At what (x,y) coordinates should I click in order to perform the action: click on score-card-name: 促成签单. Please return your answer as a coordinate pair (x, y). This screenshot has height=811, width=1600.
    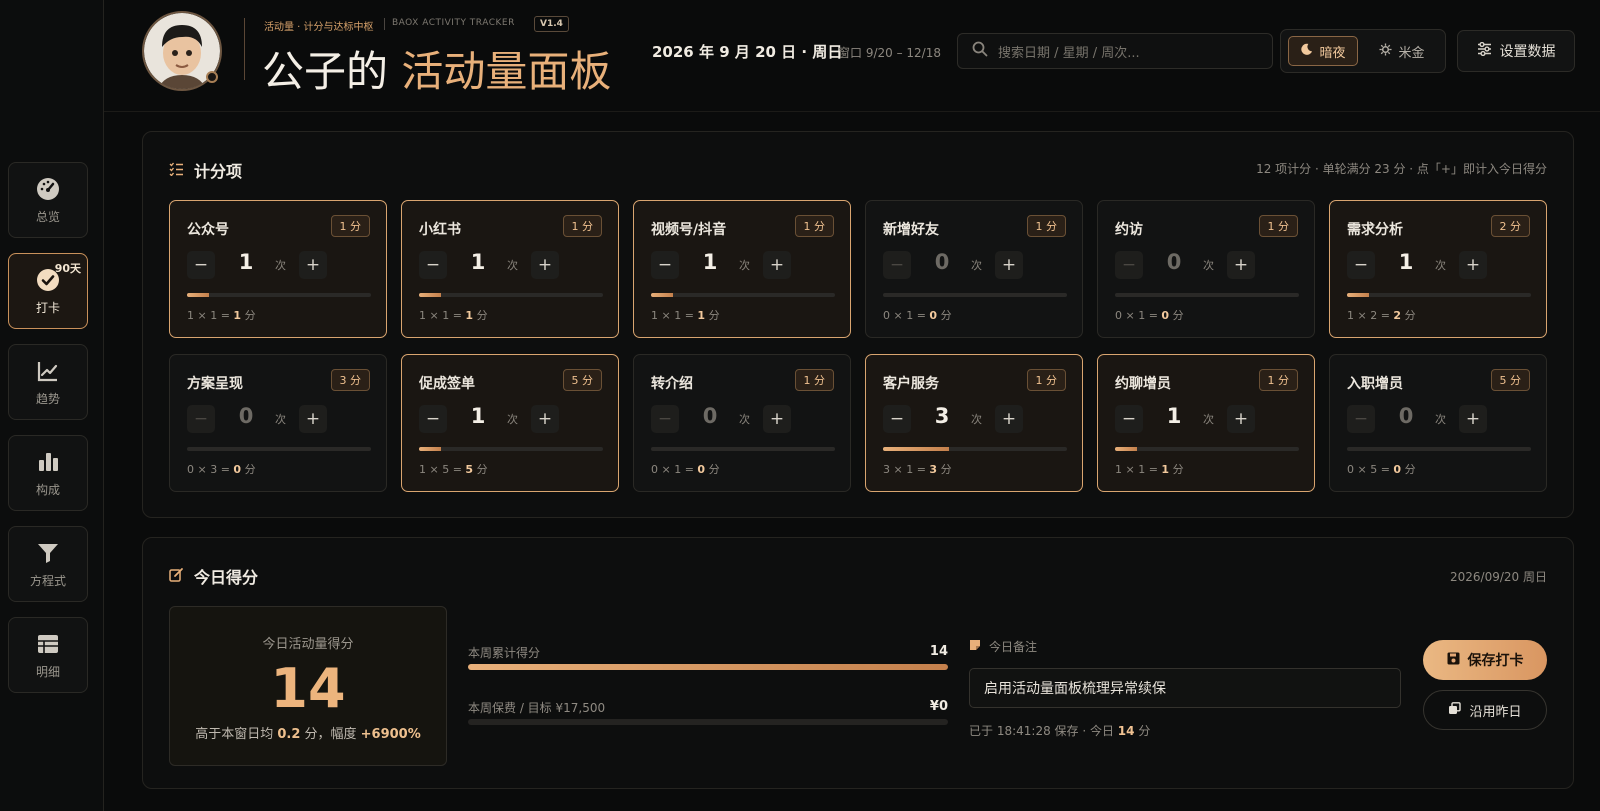
    Looking at the image, I should click on (447, 384).